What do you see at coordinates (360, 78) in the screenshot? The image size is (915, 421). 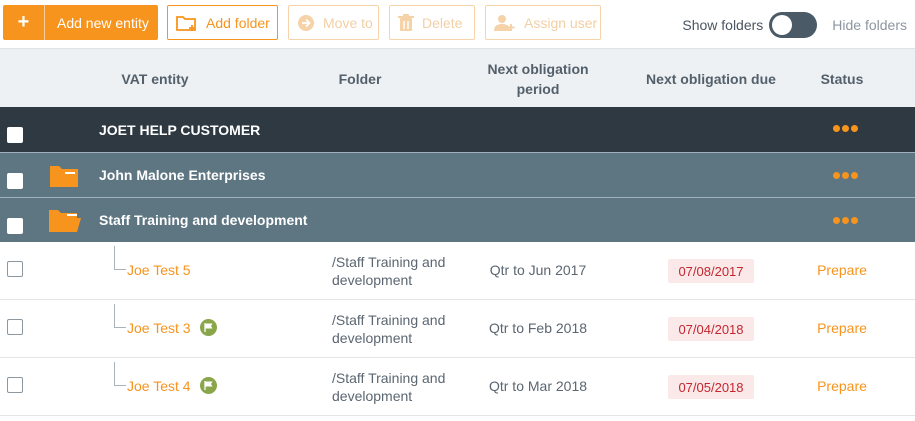 I see `header-folder: Folder` at bounding box center [360, 78].